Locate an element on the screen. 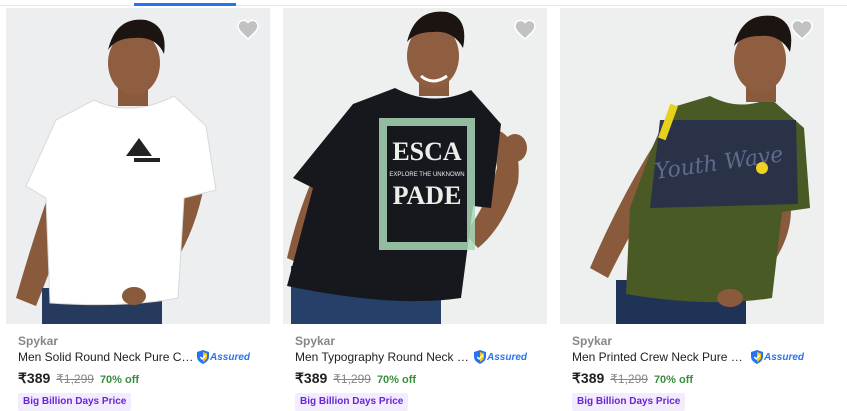 This screenshot has height=411, width=847. product-title-row: Men Typography Round Neck P... Assured is located at coordinates (420, 357).